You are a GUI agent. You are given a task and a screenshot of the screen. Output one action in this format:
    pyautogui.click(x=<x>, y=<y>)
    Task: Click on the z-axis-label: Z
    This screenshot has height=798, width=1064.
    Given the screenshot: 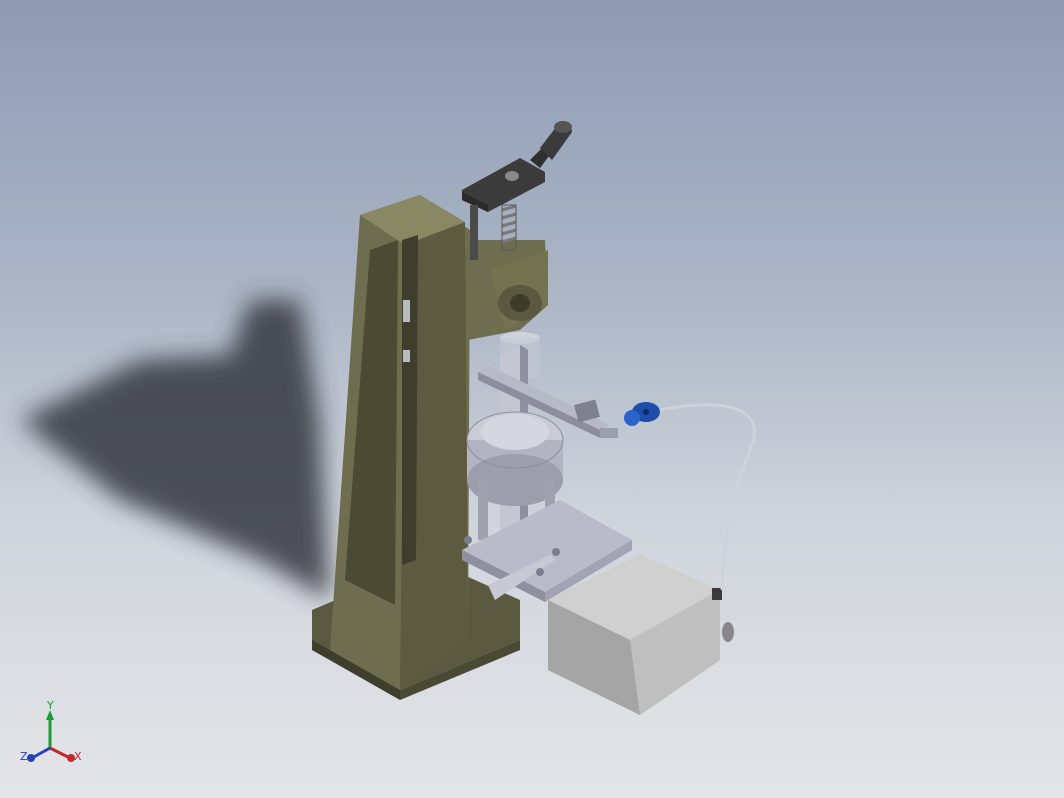 What is the action you would take?
    pyautogui.click(x=24, y=756)
    